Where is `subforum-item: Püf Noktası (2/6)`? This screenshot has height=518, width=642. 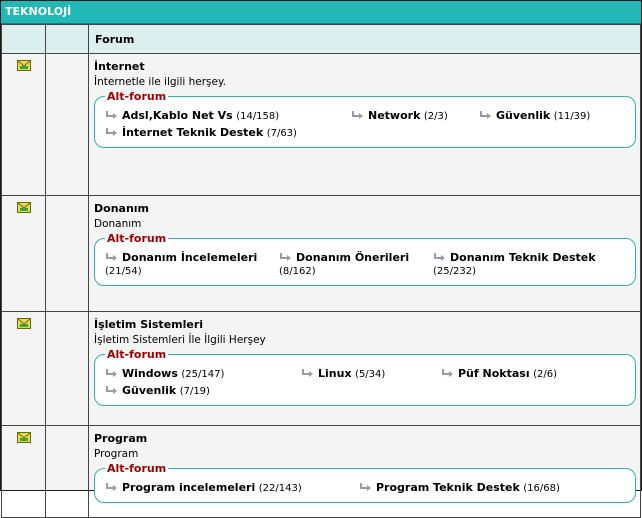
subforum-item: Püf Noktası (2/6) is located at coordinates (530, 373).